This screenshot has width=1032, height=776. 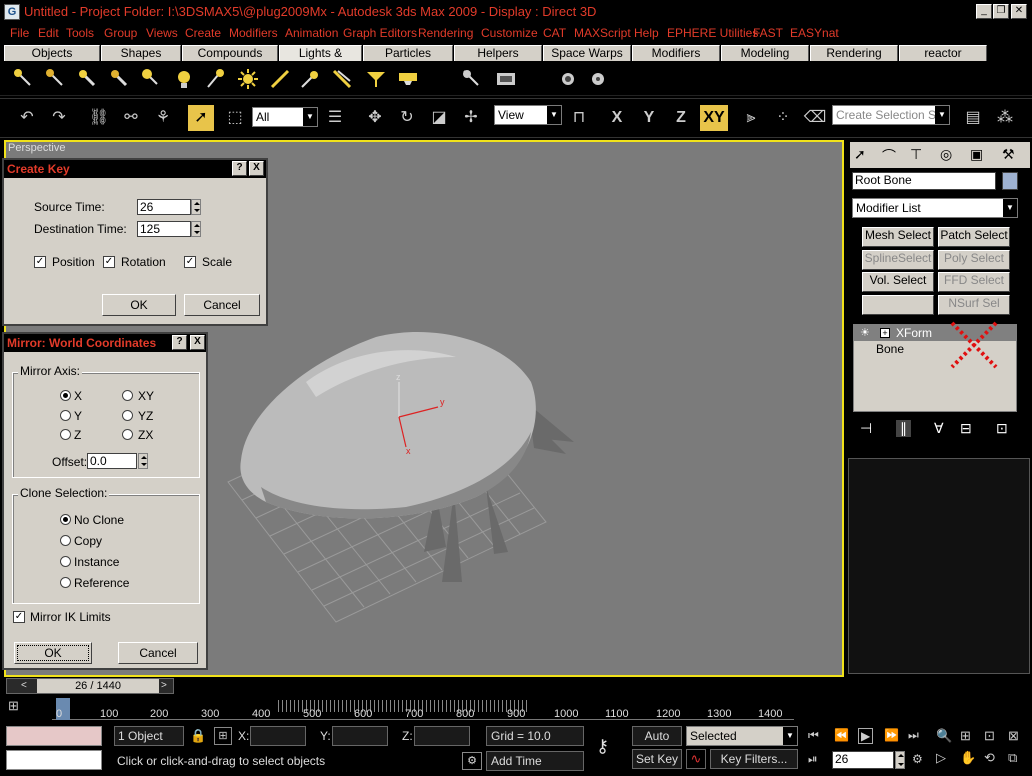 I want to click on selection-filter-dropdown: All ▼, so click(x=285, y=117).